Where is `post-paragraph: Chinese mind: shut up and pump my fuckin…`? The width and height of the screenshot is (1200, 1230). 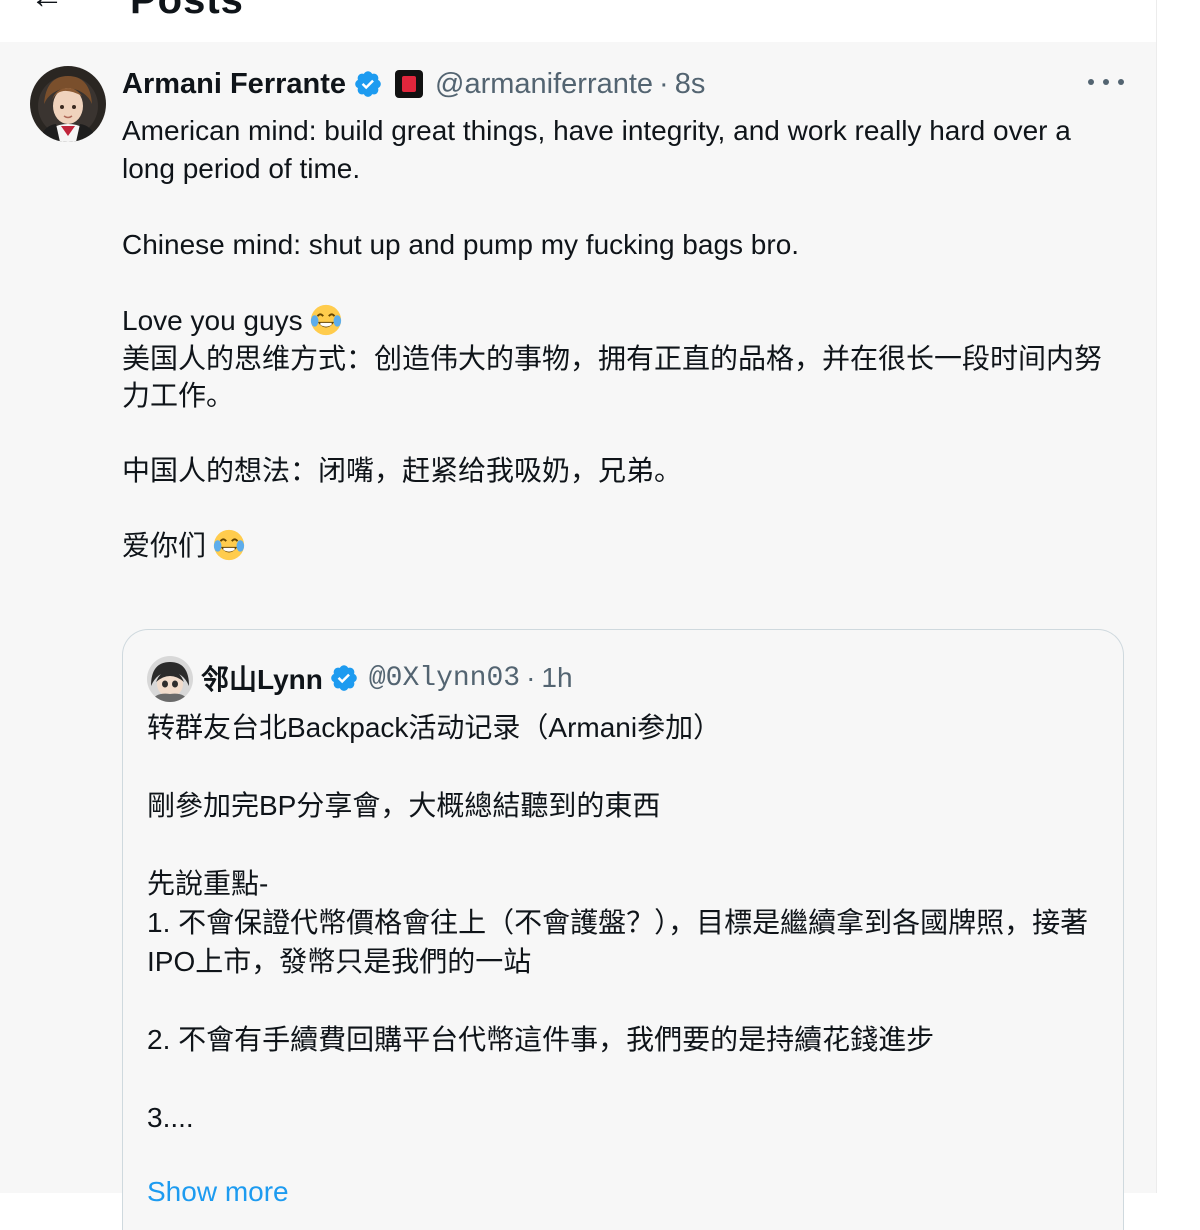 post-paragraph: Chinese mind: shut up and pump my fuckin… is located at coordinates (461, 244).